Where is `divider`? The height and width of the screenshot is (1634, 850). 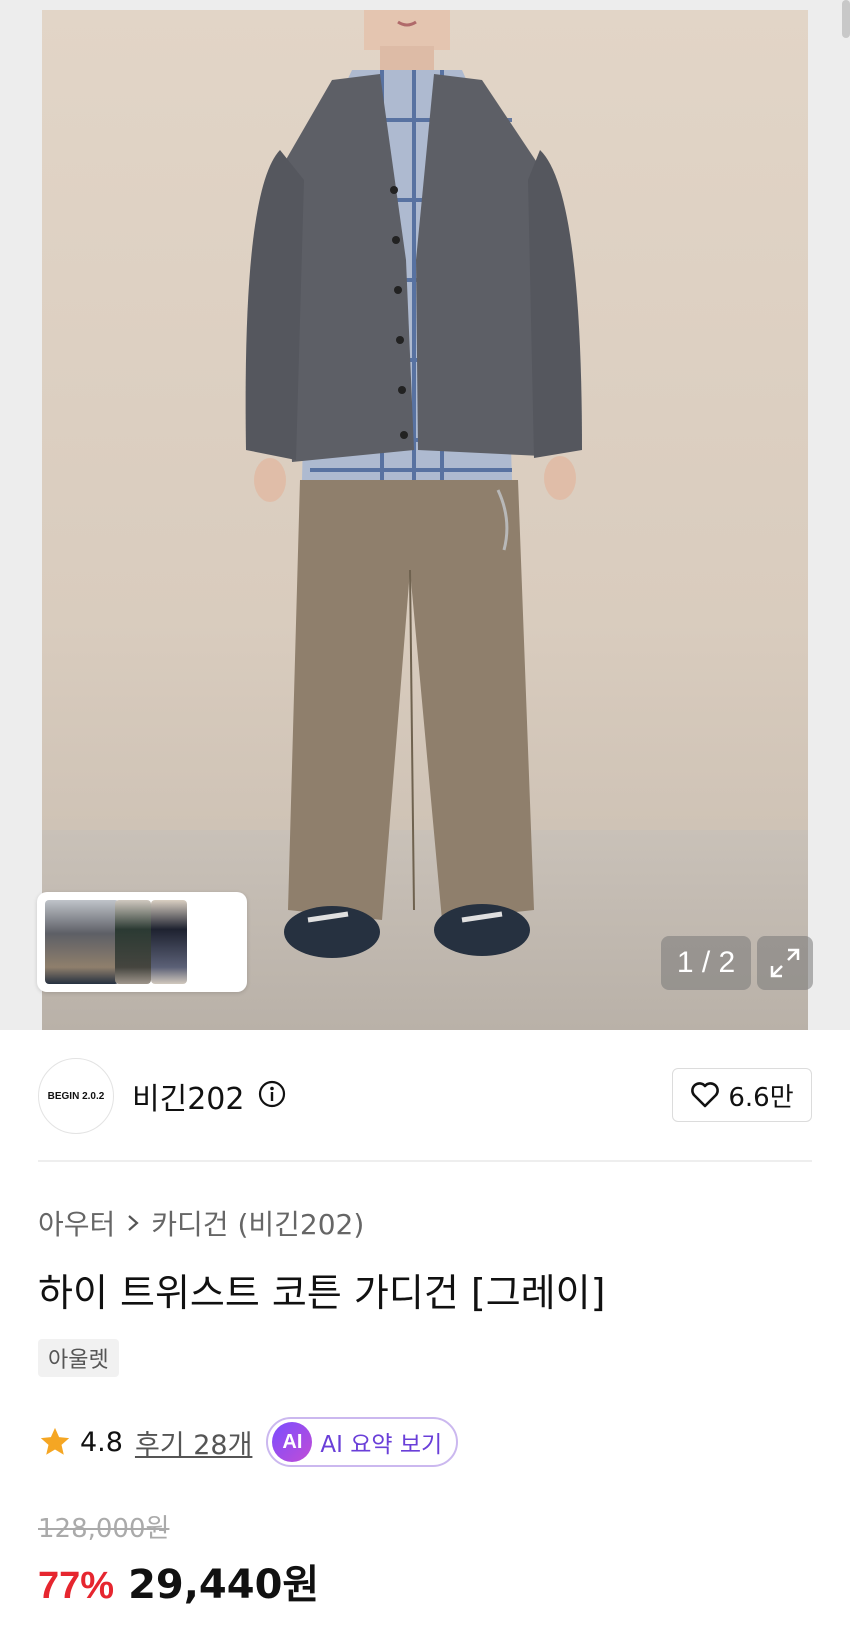 divider is located at coordinates (425, 1161).